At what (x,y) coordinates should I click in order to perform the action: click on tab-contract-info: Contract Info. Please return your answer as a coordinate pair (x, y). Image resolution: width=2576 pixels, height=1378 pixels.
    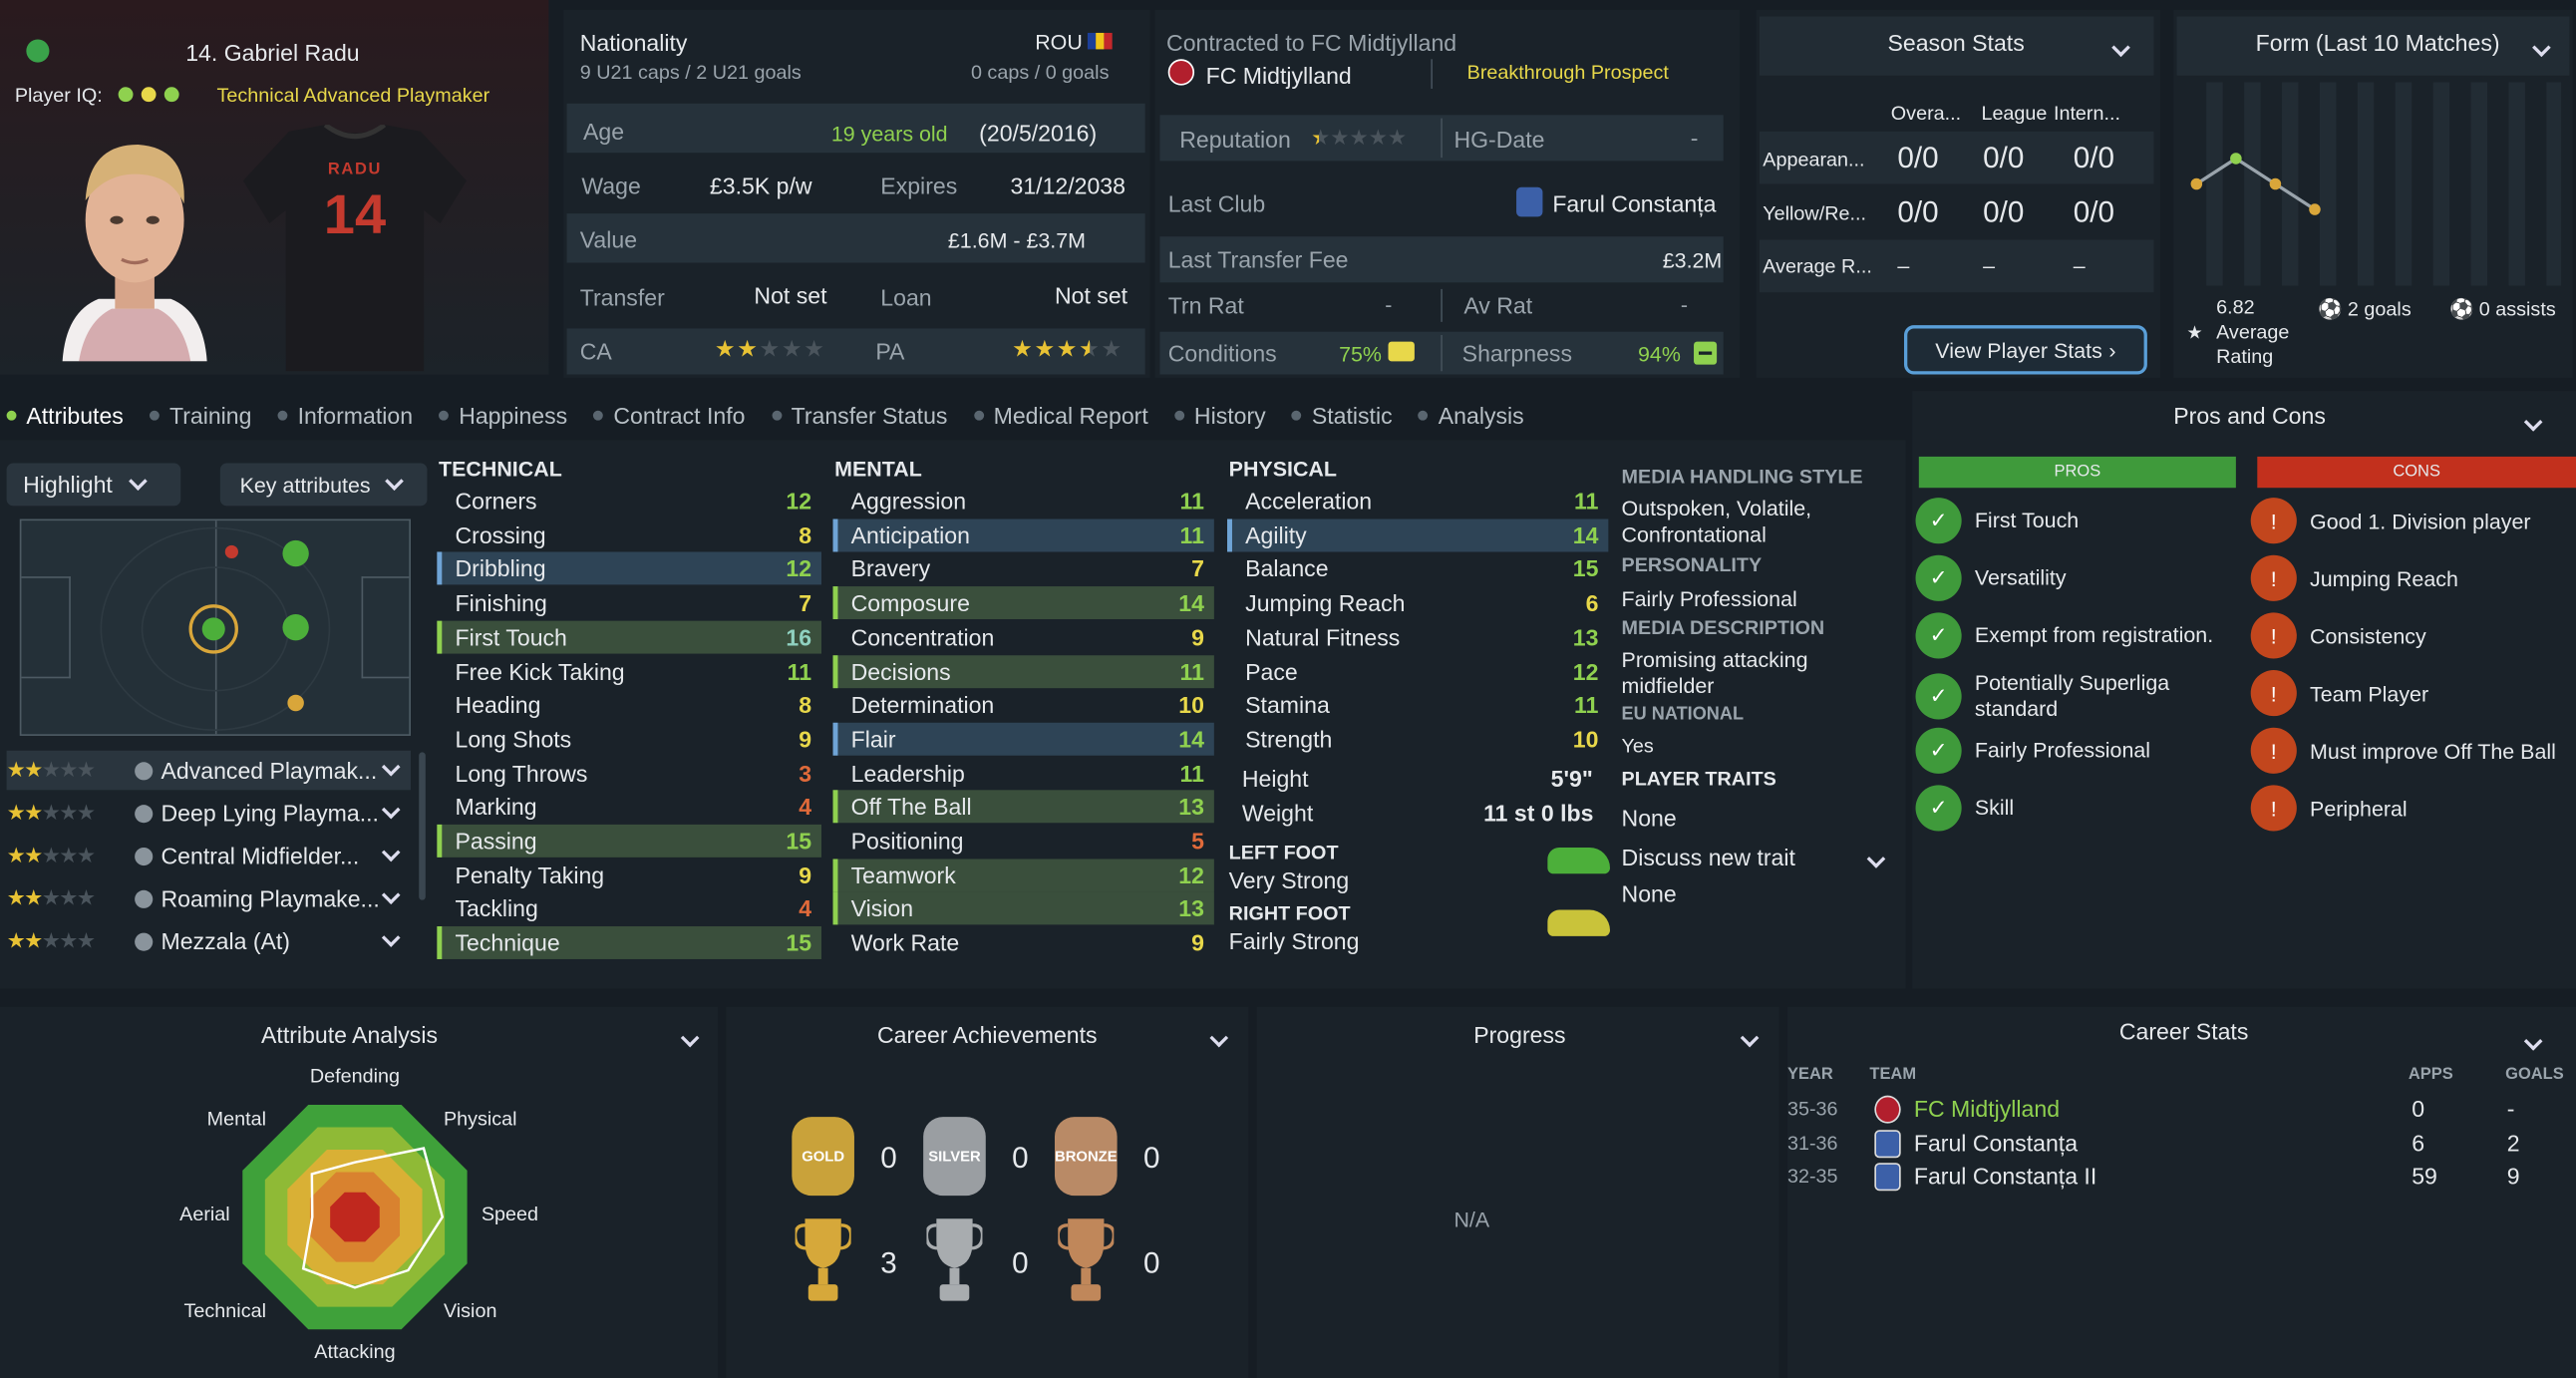
    Looking at the image, I should click on (669, 415).